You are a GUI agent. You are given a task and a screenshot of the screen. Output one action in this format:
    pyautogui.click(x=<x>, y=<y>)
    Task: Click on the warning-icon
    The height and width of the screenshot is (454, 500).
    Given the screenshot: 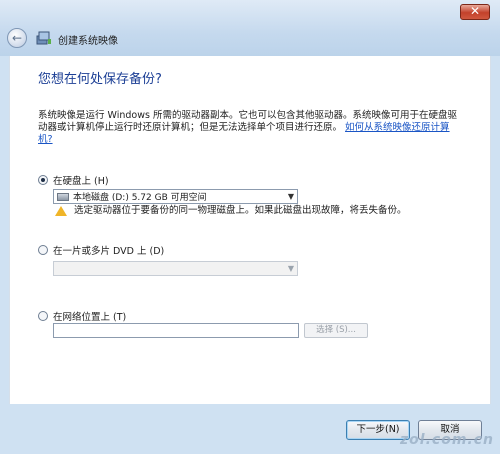 What is the action you would take?
    pyautogui.click(x=61, y=211)
    